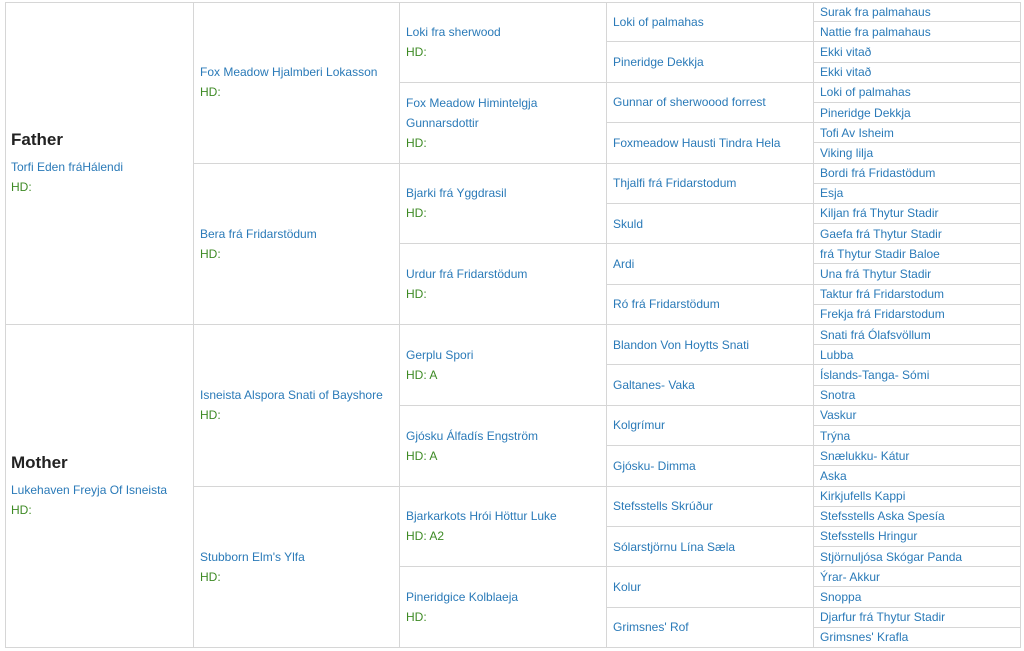 This screenshot has width=1024, height=651. I want to click on mother-sire-sire-sire-dam-cell: Lubba, so click(917, 355).